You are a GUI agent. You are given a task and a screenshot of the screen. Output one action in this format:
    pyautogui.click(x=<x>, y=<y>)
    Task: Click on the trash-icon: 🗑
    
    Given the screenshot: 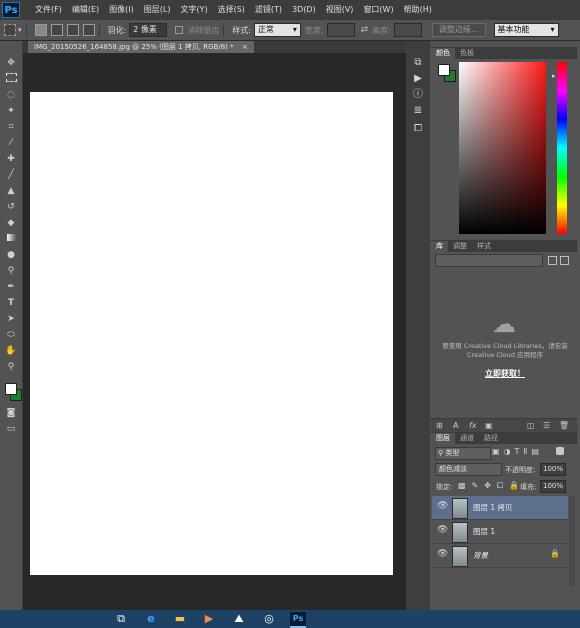 What is the action you would take?
    pyautogui.click(x=564, y=425)
    